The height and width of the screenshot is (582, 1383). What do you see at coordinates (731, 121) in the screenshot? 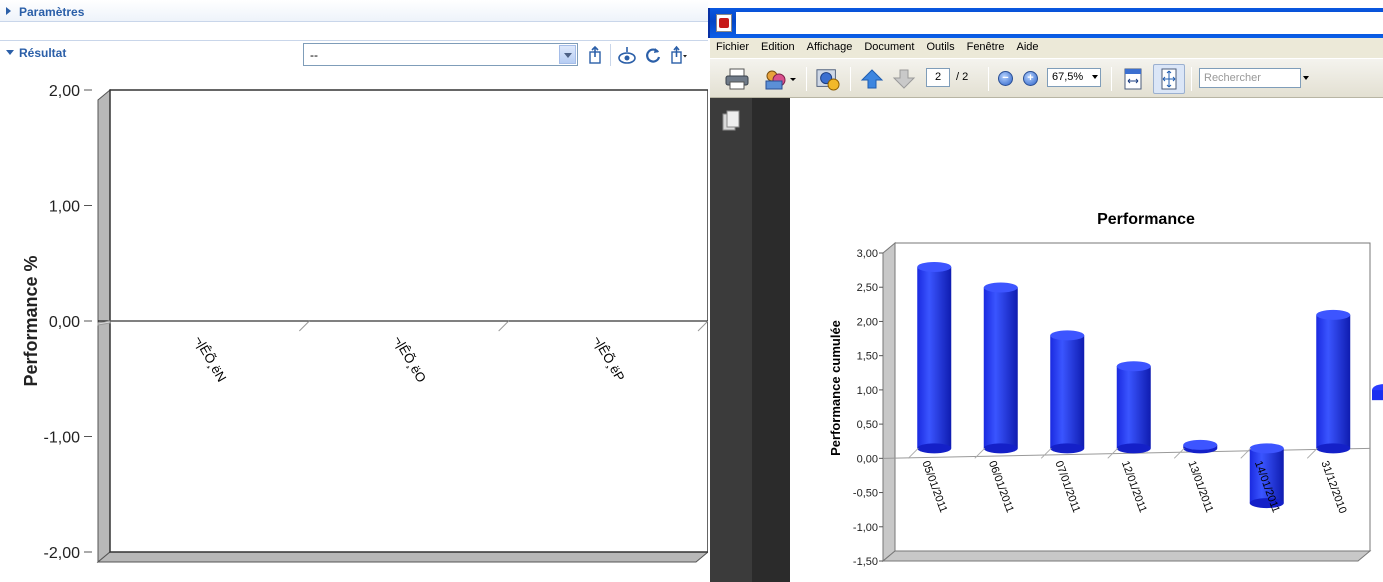
I see `pages-icon` at bounding box center [731, 121].